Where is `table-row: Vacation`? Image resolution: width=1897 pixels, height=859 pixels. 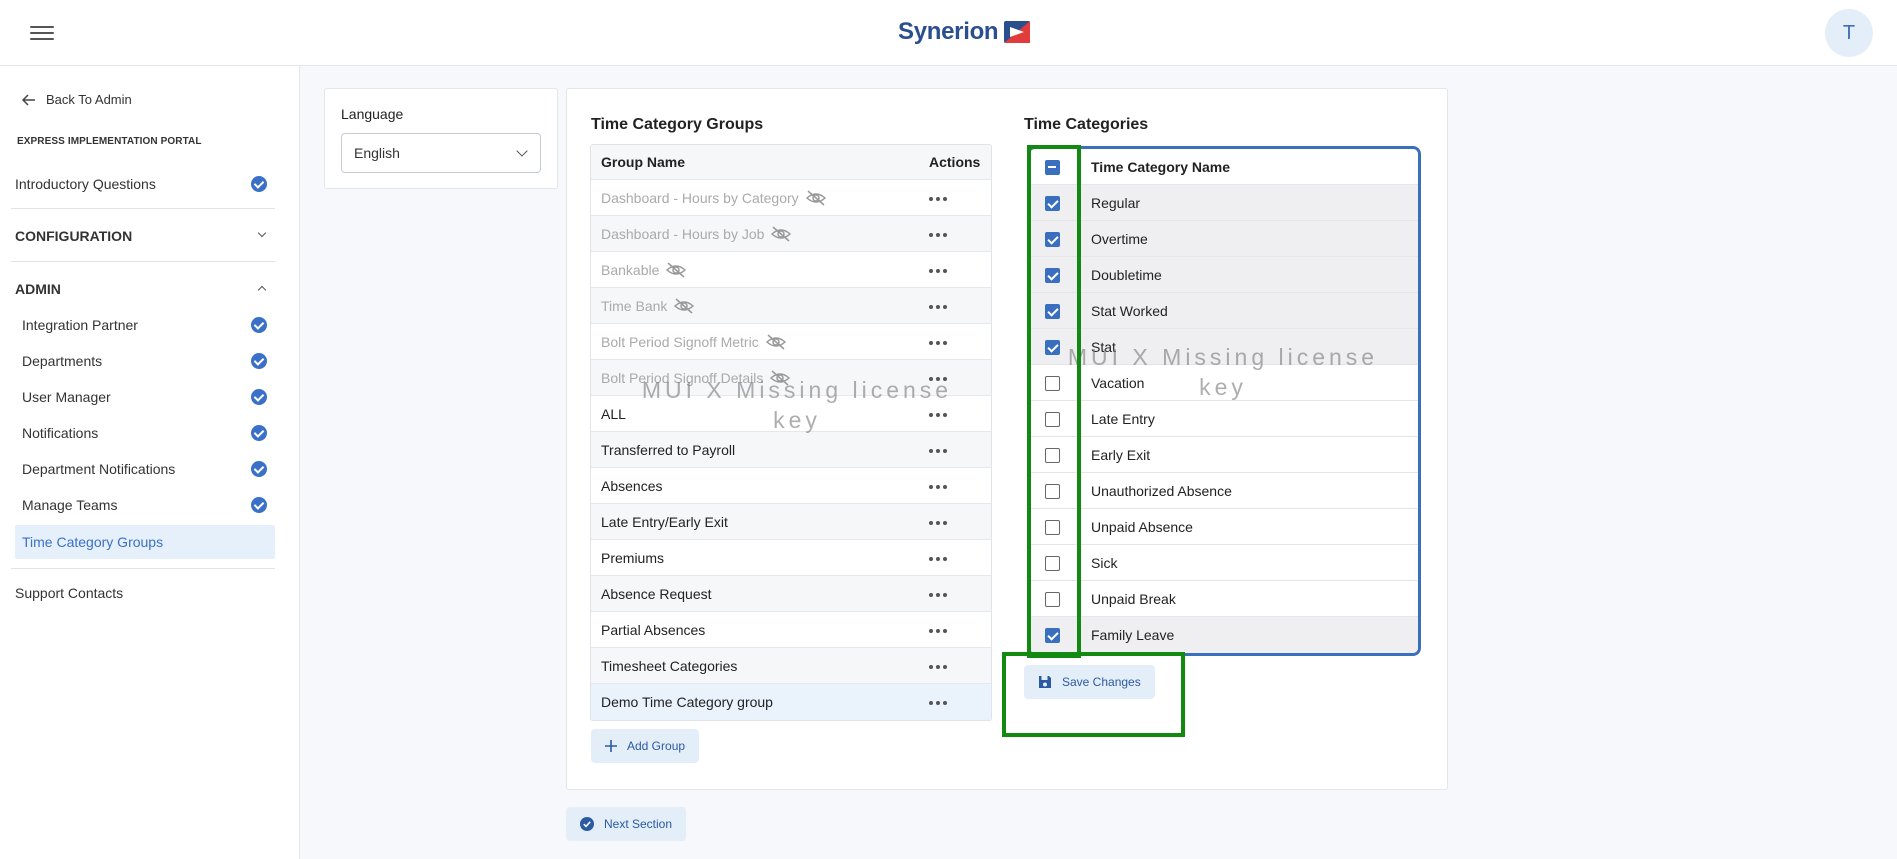
table-row: Vacation is located at coordinates (1224, 383).